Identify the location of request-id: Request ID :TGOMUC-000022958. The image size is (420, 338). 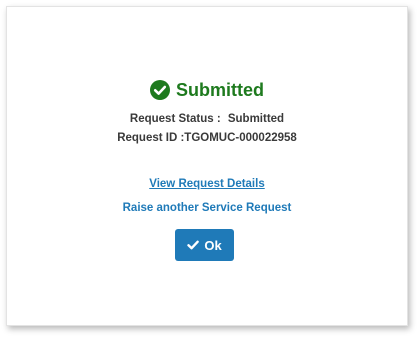
(207, 138).